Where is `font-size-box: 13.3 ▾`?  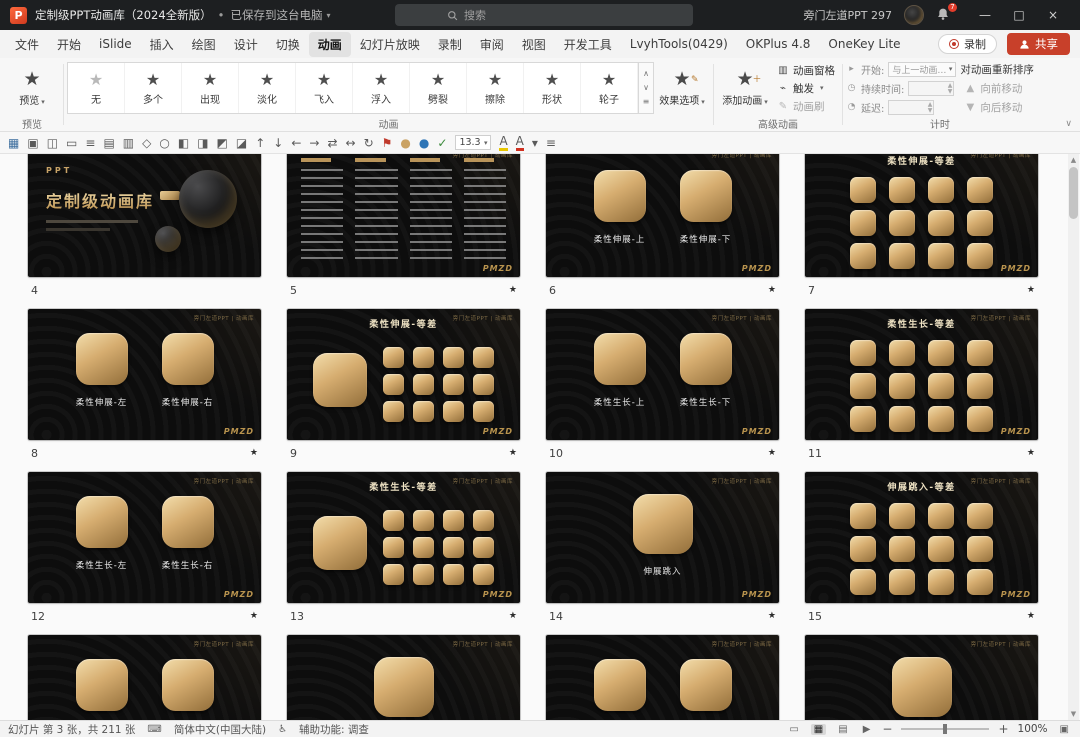 font-size-box: 13.3 ▾ is located at coordinates (473, 142).